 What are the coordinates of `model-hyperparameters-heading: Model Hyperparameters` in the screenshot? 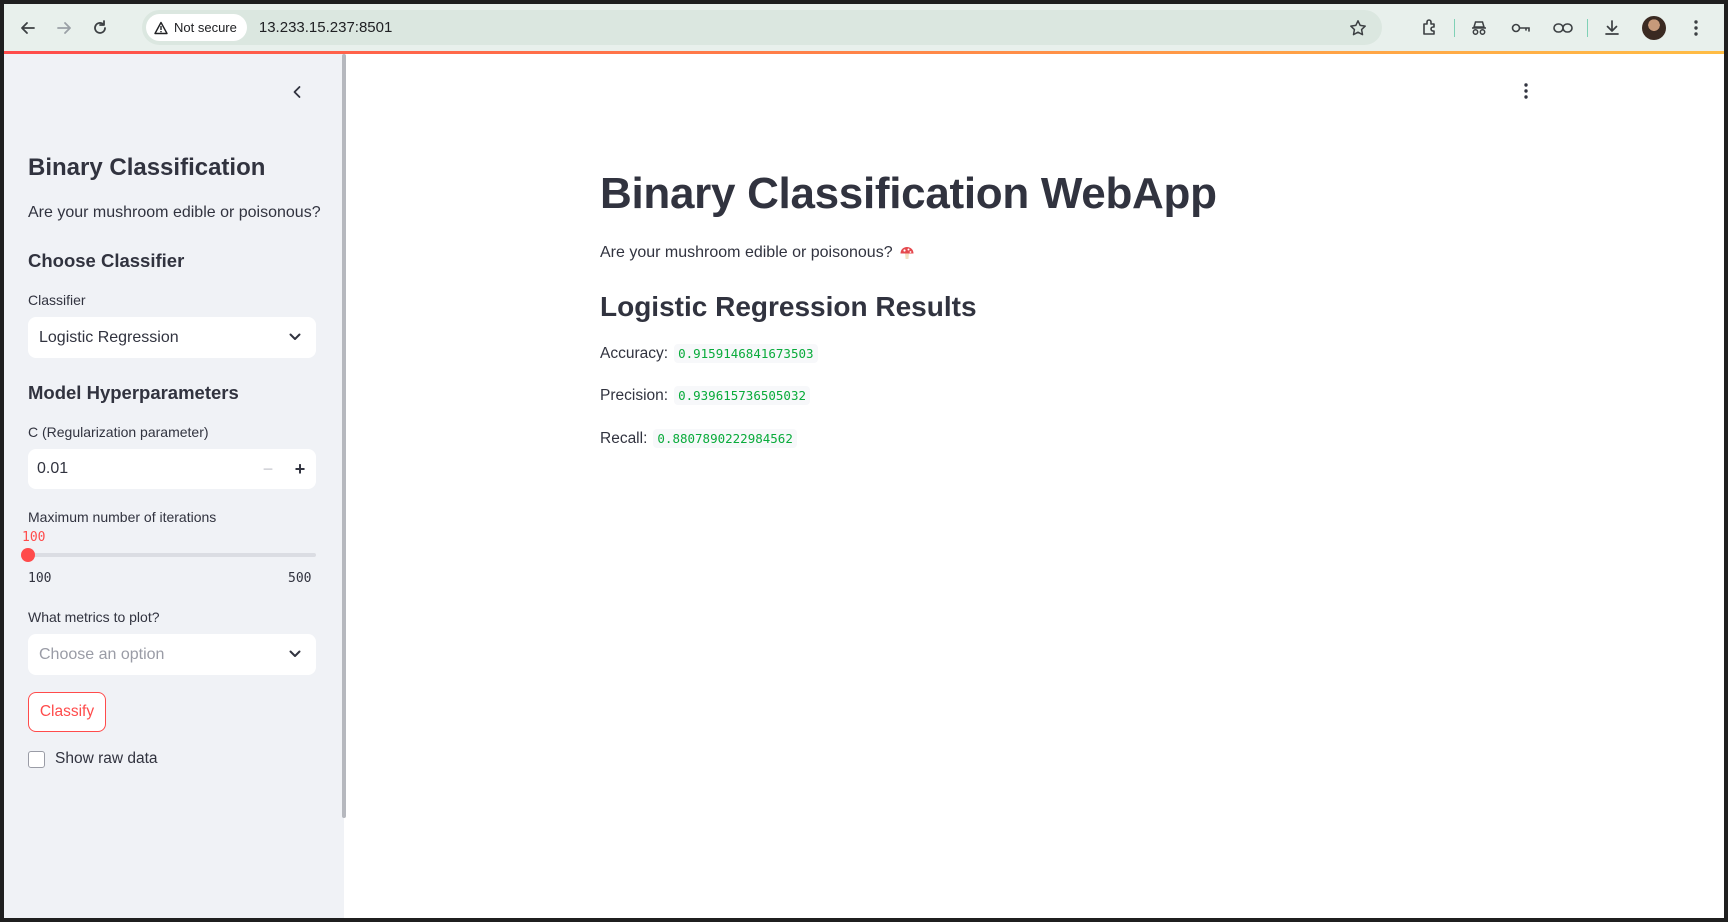 It's located at (133, 392).